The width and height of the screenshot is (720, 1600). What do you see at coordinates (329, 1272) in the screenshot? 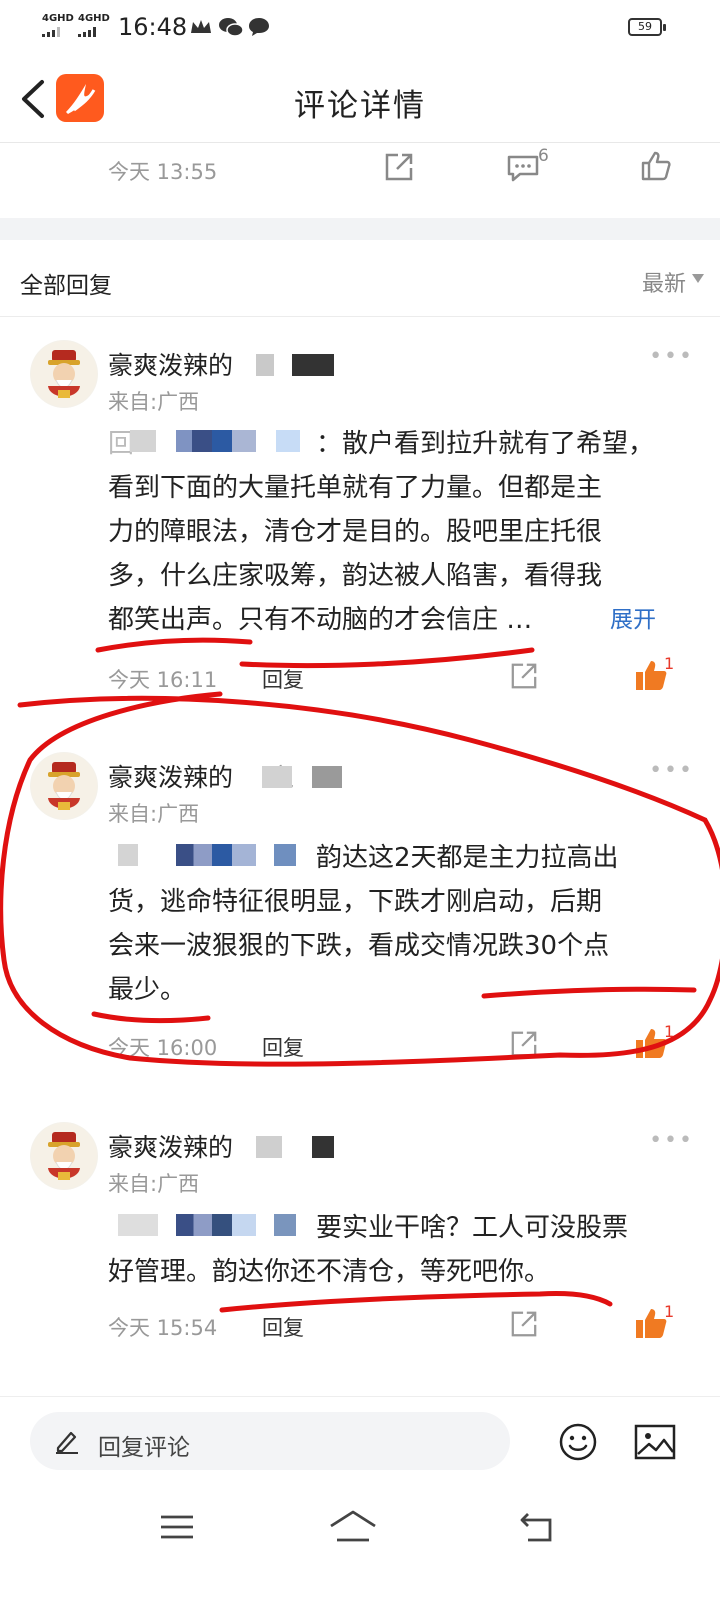
I see `comment-line: 好管理。韵达你还不清仓，等死吧你。` at bounding box center [329, 1272].